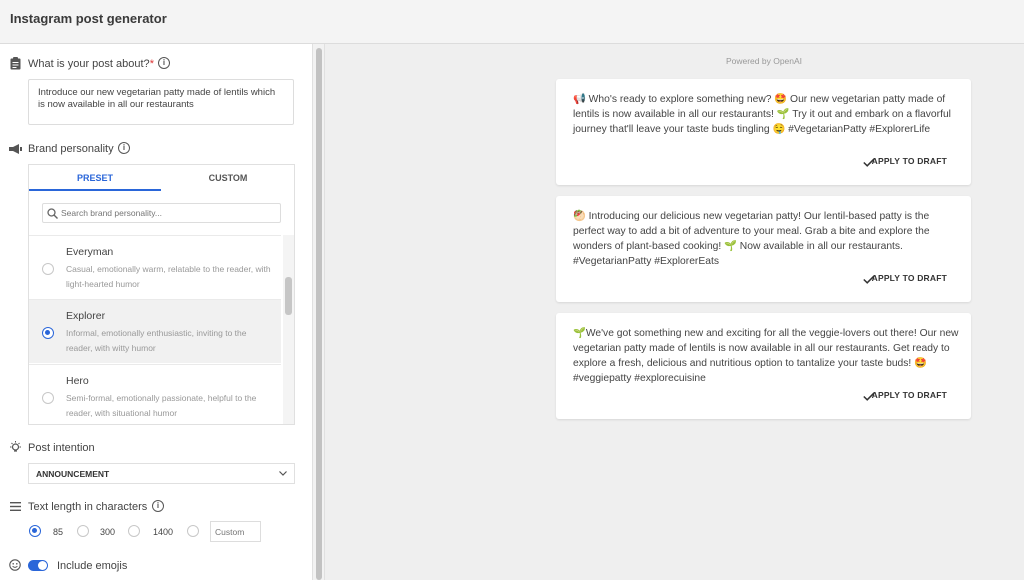 The width and height of the screenshot is (1024, 580). I want to click on clipboard-icon, so click(15, 63).